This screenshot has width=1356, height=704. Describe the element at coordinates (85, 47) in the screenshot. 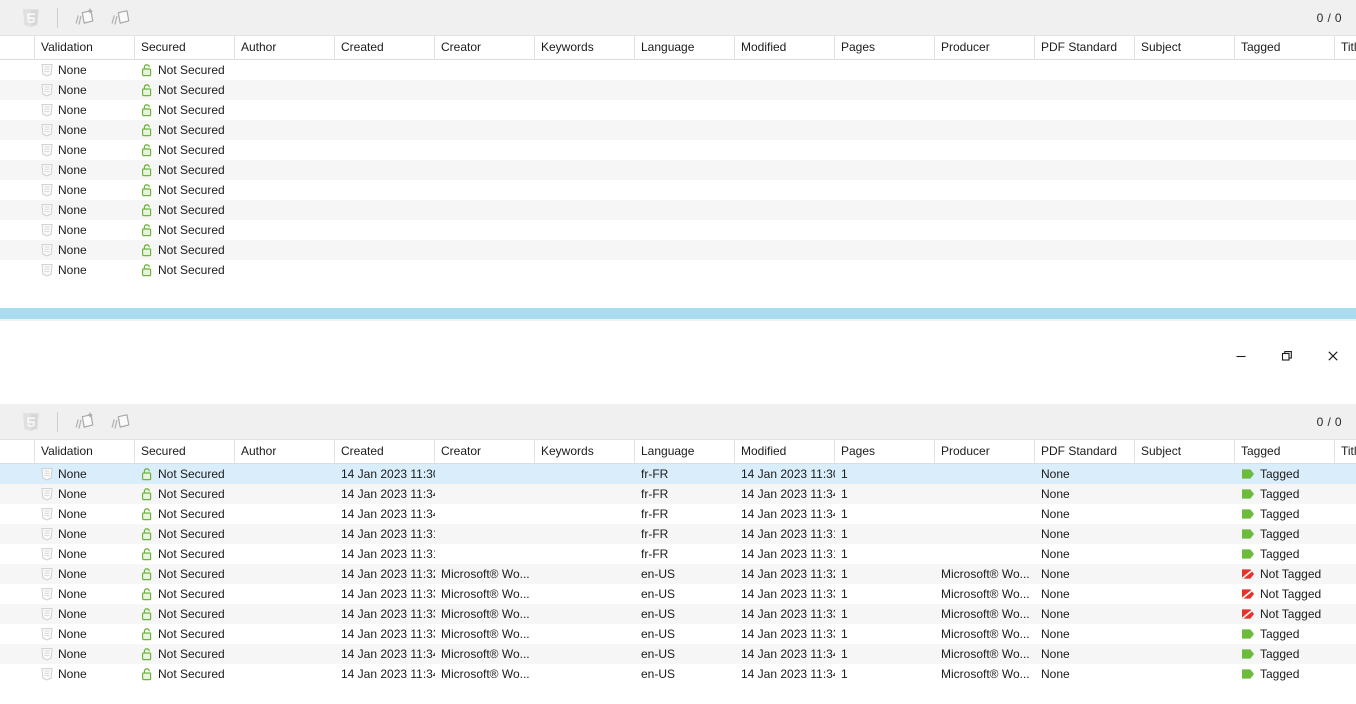

I see `top-column-header-validation: Validation` at that location.